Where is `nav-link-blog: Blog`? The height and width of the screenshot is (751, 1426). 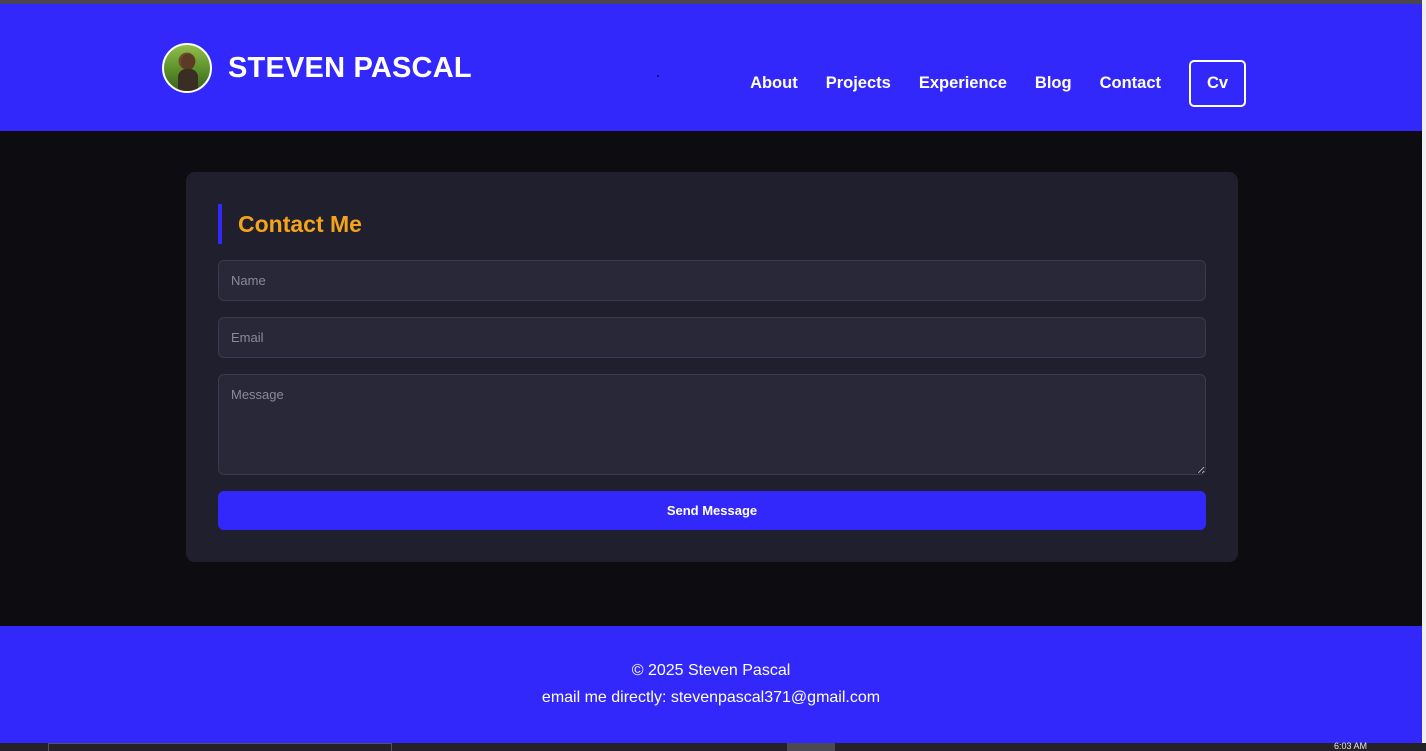 nav-link-blog: Blog is located at coordinates (1053, 83).